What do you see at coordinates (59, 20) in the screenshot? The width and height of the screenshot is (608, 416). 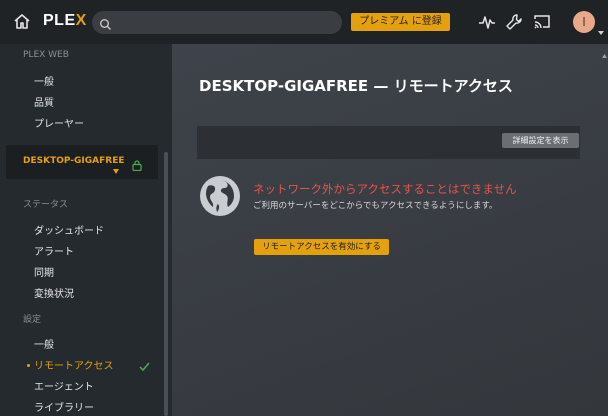 I see `logo-text: PLE` at bounding box center [59, 20].